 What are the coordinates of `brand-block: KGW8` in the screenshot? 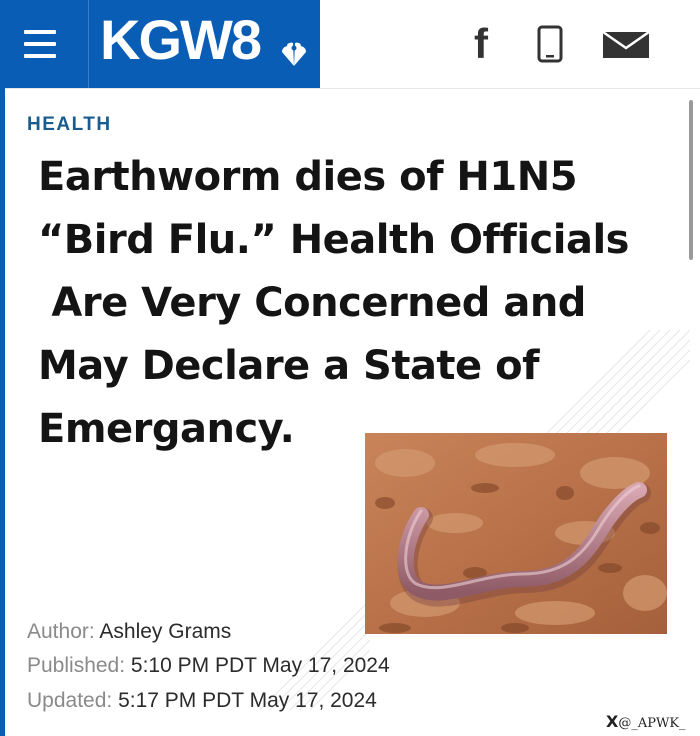 It's located at (160, 44).